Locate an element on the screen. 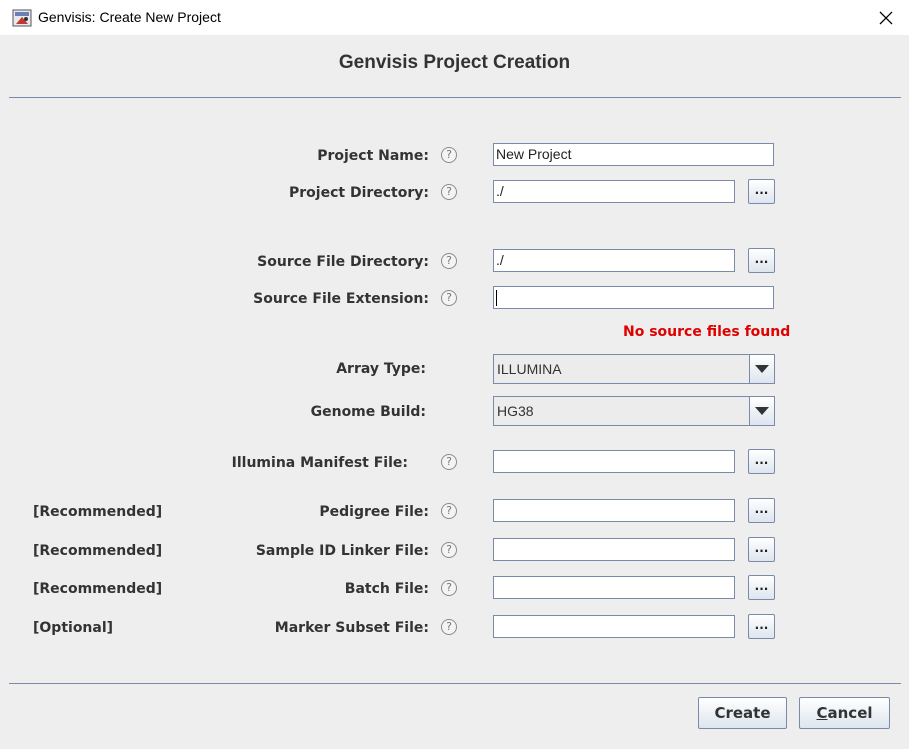 The image size is (909, 749). marker-subset-file-label: Marker Subset File: is located at coordinates (351, 628).